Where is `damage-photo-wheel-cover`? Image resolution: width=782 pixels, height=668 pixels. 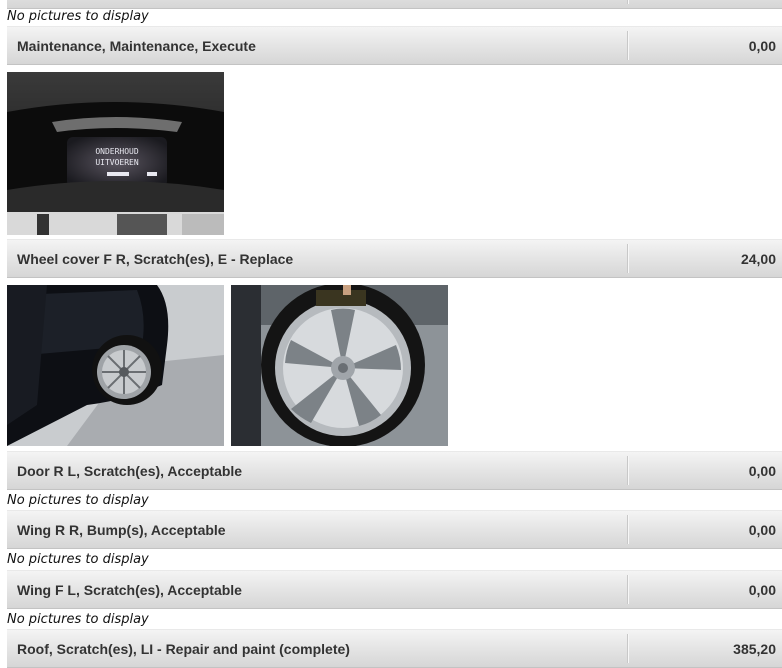
damage-photo-wheel-cover is located at coordinates (339, 365).